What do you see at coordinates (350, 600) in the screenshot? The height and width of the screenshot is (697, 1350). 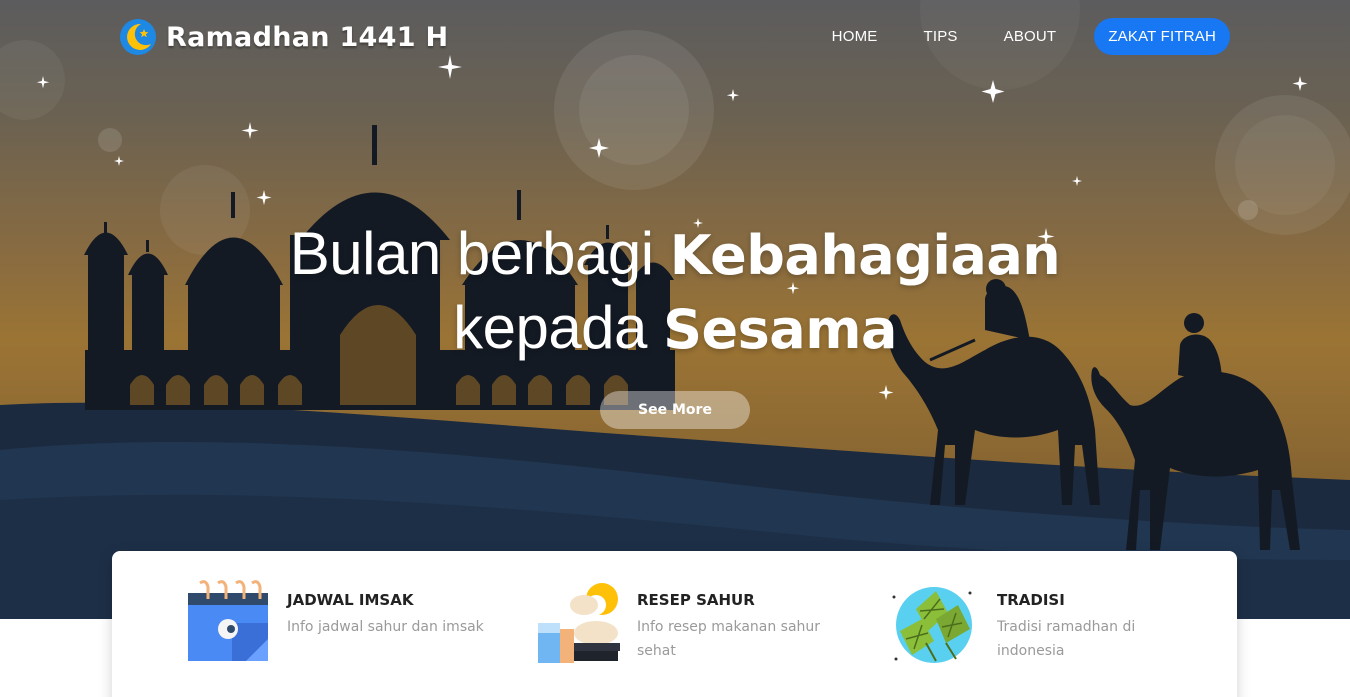 I see `feature-title: JADWAL IMSAK` at bounding box center [350, 600].